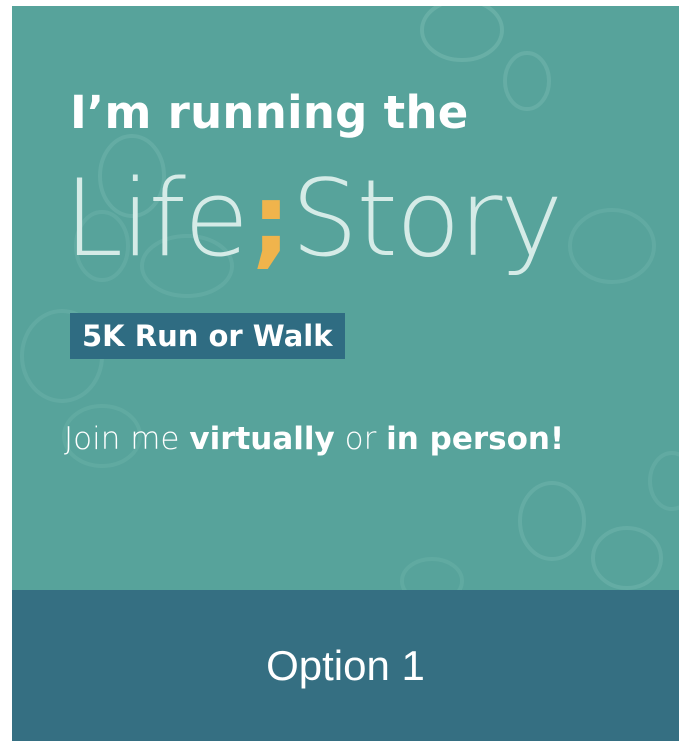 The height and width of the screenshot is (741, 679). What do you see at coordinates (475, 439) in the screenshot?
I see `tagline-in-person: in person!` at bounding box center [475, 439].